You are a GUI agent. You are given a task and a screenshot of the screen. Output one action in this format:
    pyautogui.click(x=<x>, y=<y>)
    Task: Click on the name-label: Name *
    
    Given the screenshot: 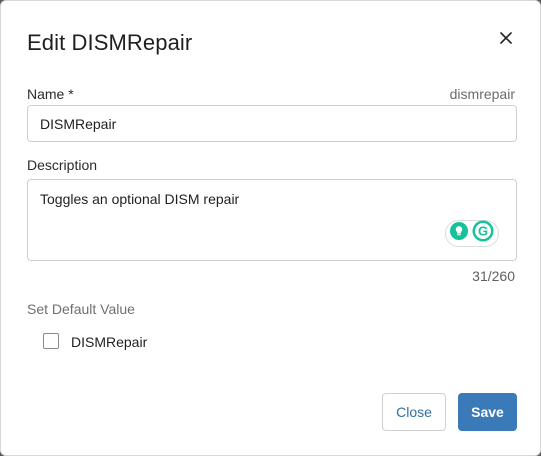 What is the action you would take?
    pyautogui.click(x=50, y=94)
    